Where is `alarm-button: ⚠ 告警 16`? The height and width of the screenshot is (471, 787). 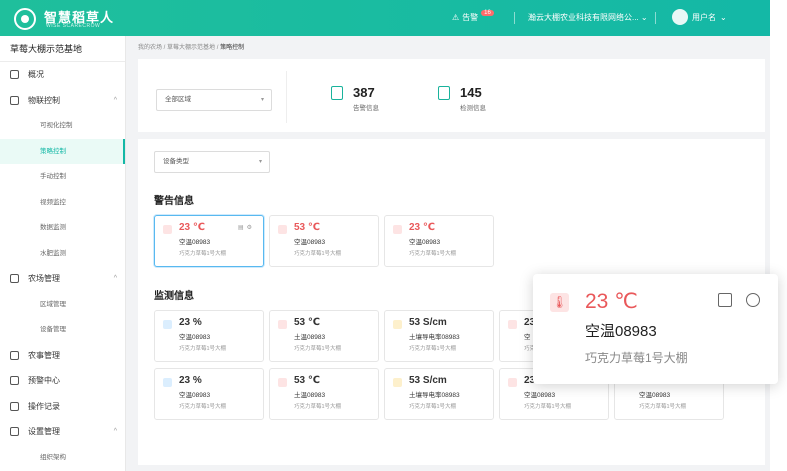
alarm-button: ⚠ 告警 16 is located at coordinates (473, 16).